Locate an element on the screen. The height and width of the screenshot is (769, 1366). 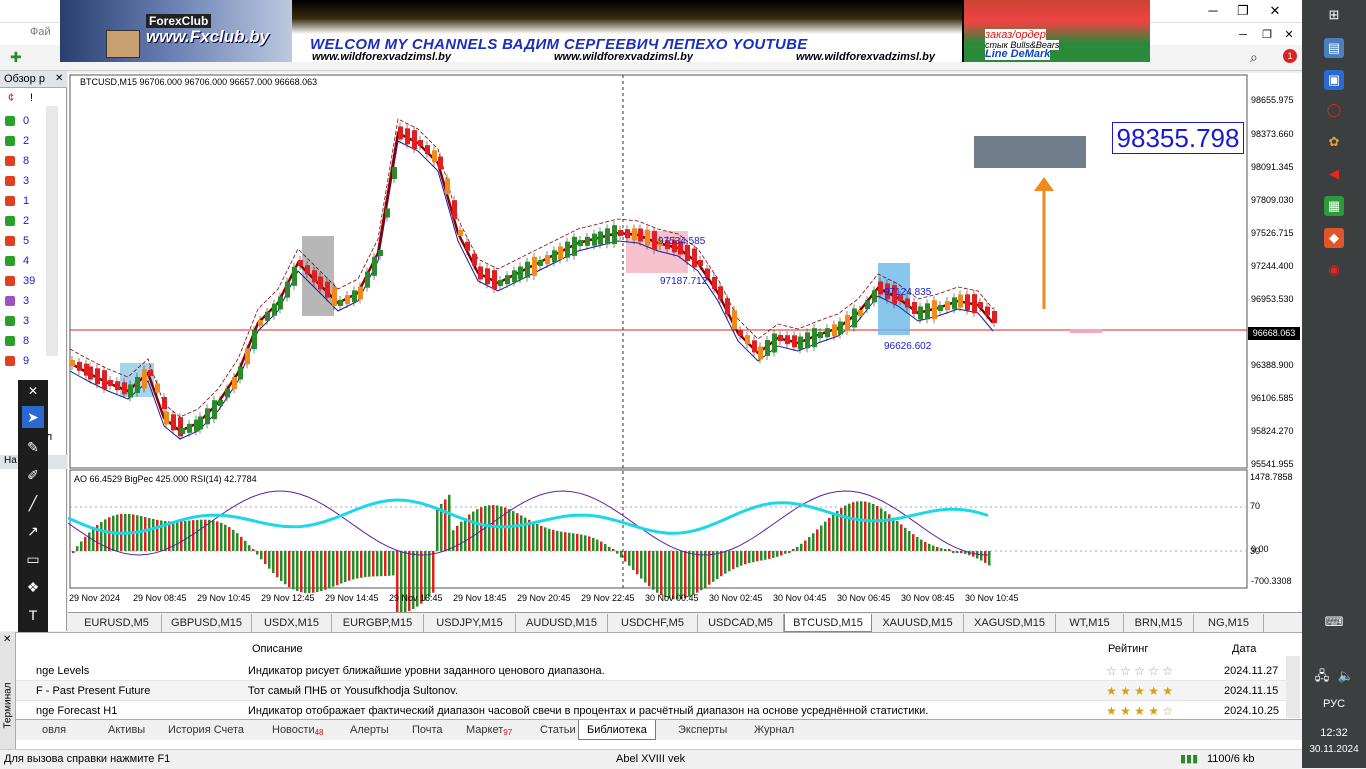
terminal-tab: Эксперты is located at coordinates (702, 730).